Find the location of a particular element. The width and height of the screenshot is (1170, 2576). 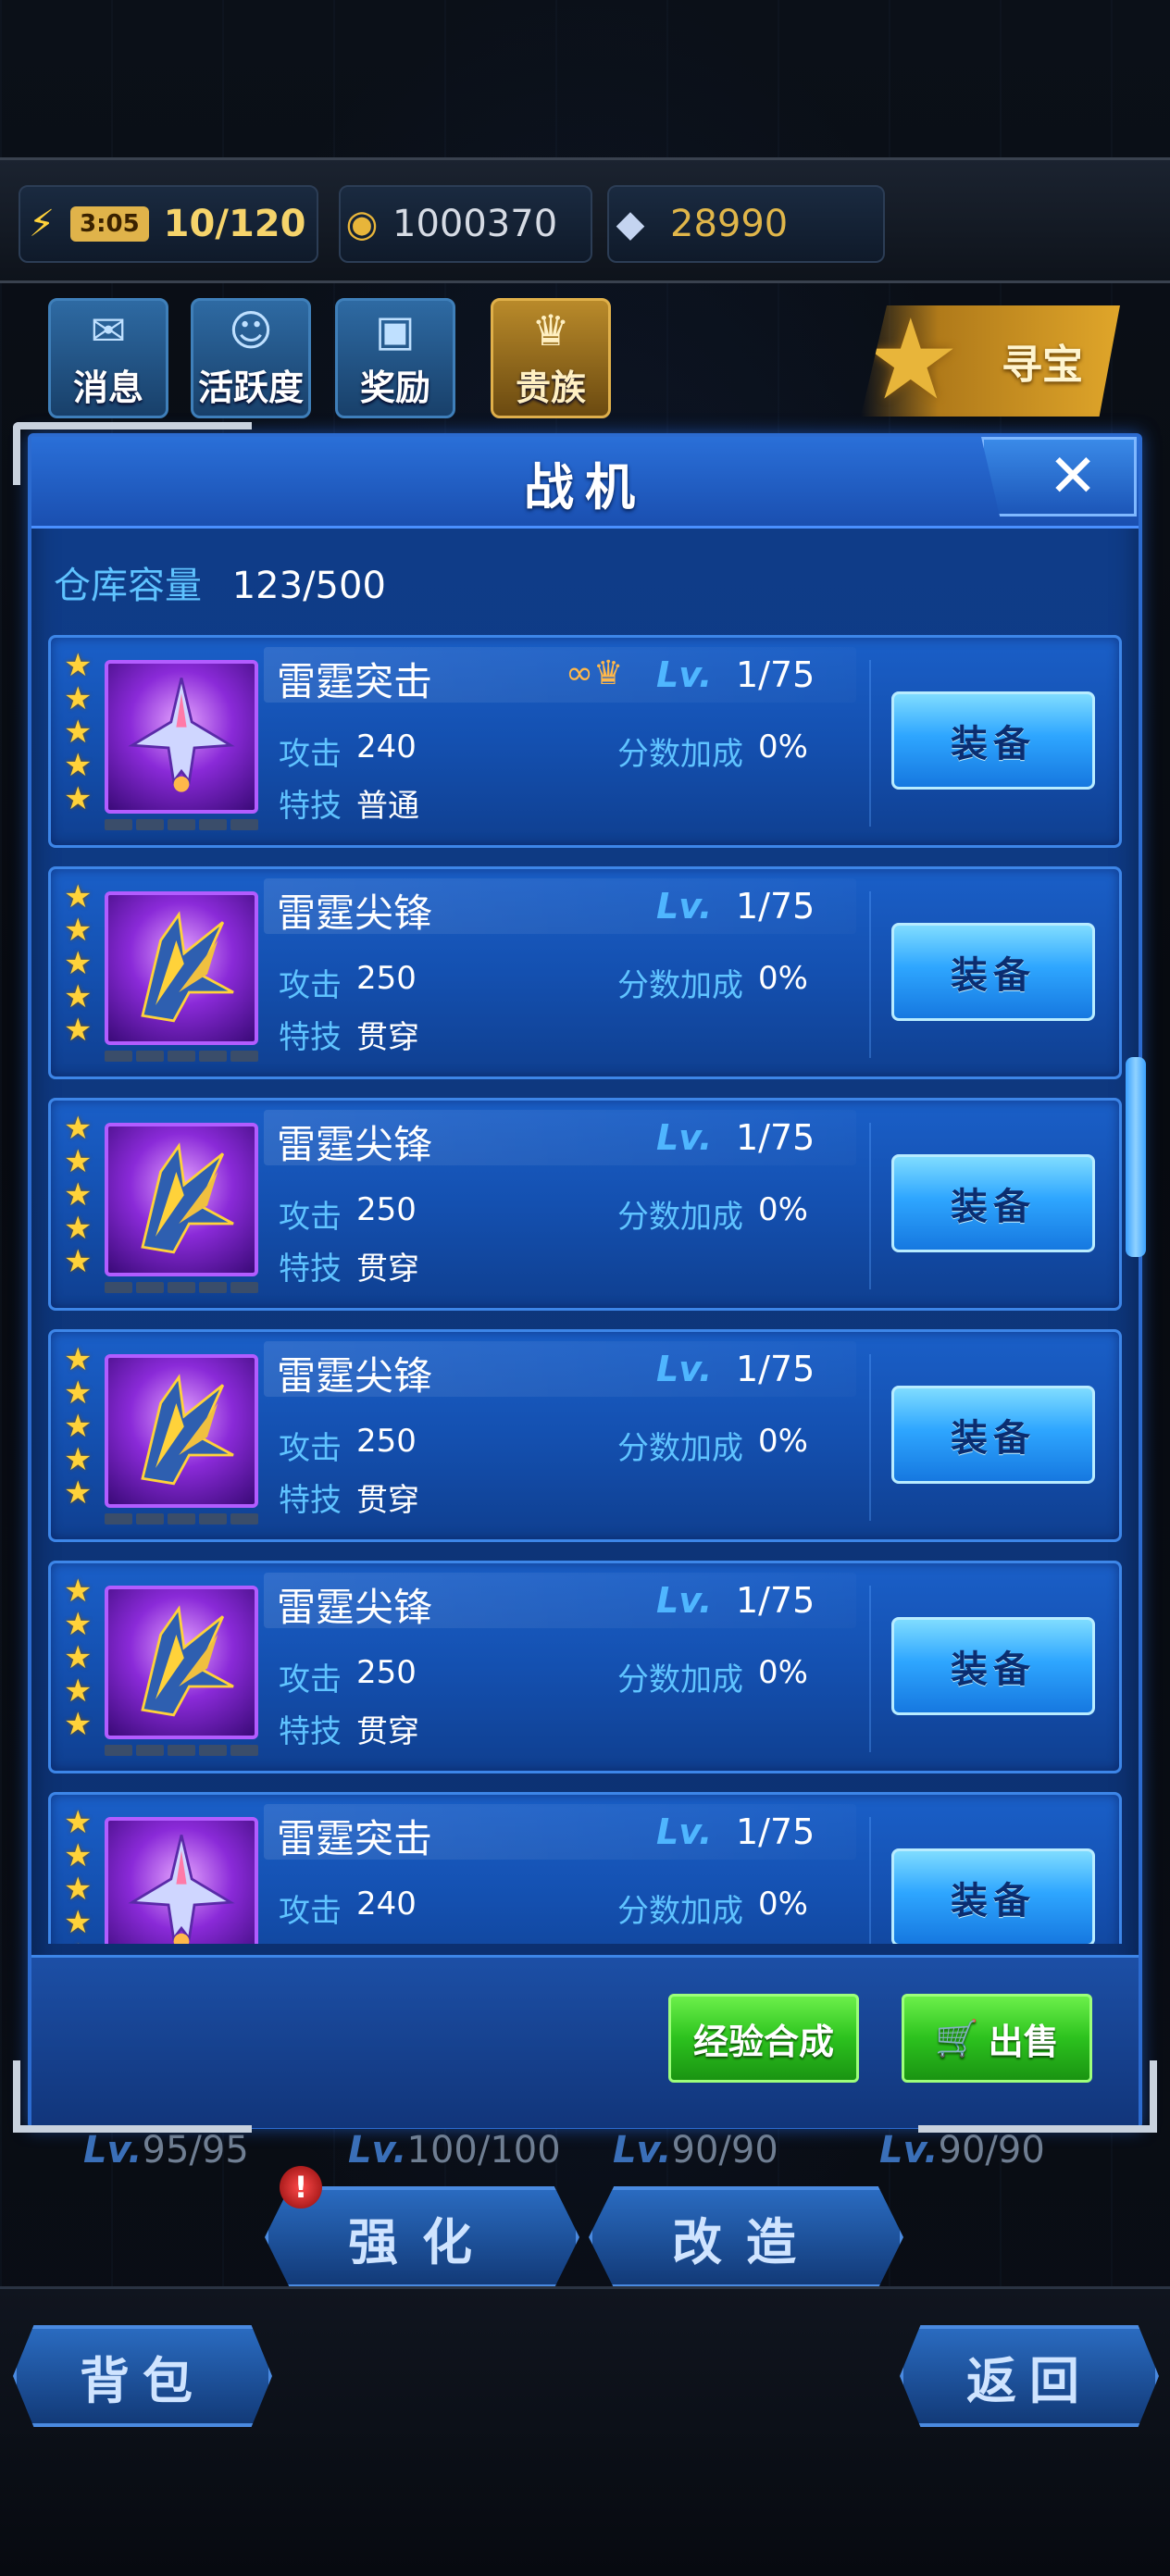

capacity-label: 仓库容量 is located at coordinates (128, 586).